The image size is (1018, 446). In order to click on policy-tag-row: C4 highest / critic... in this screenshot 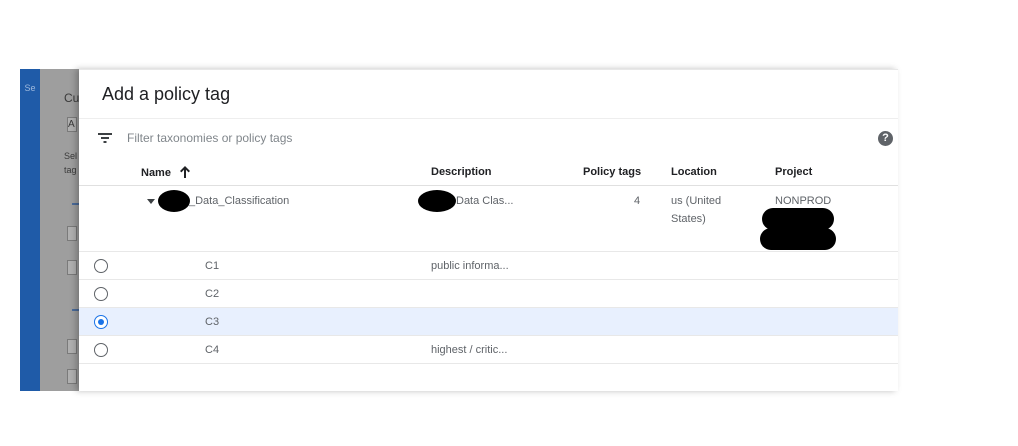, I will do `click(488, 350)`.